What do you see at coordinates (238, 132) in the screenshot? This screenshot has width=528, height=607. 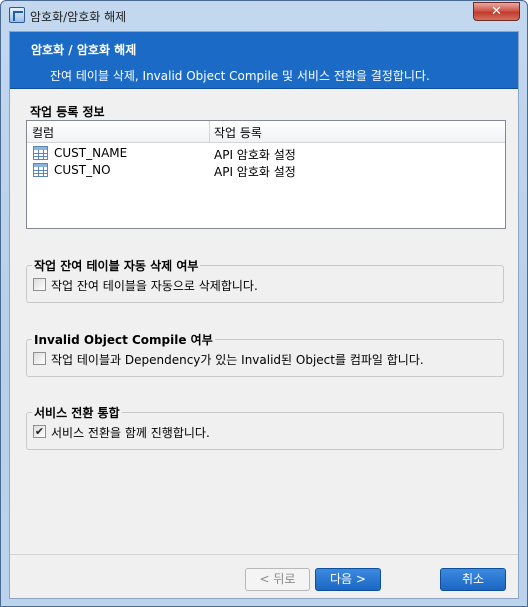 I see `column-header-task: 작업 등록` at bounding box center [238, 132].